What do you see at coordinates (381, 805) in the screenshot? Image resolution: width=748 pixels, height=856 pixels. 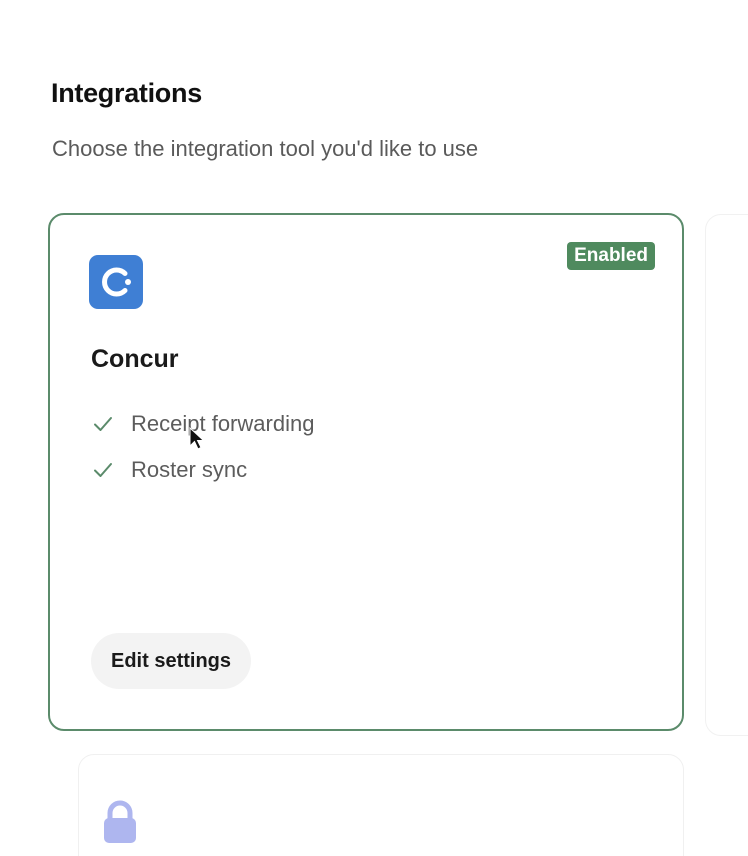 I see `locked-integration-card` at bounding box center [381, 805].